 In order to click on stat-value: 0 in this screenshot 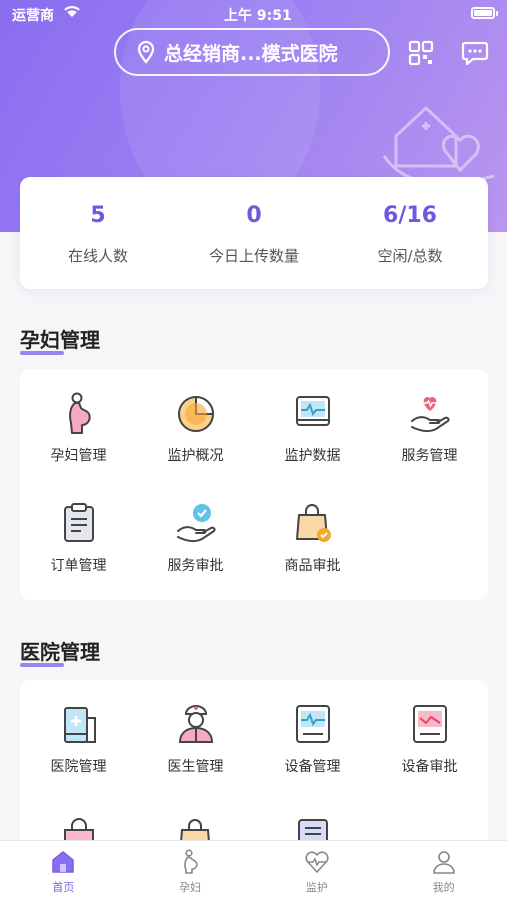, I will do `click(254, 215)`.